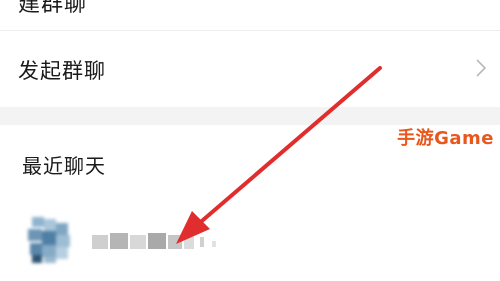 The image size is (500, 281). Describe the element at coordinates (53, 8) in the screenshot. I see `create-chat-label: 建群聊` at that location.